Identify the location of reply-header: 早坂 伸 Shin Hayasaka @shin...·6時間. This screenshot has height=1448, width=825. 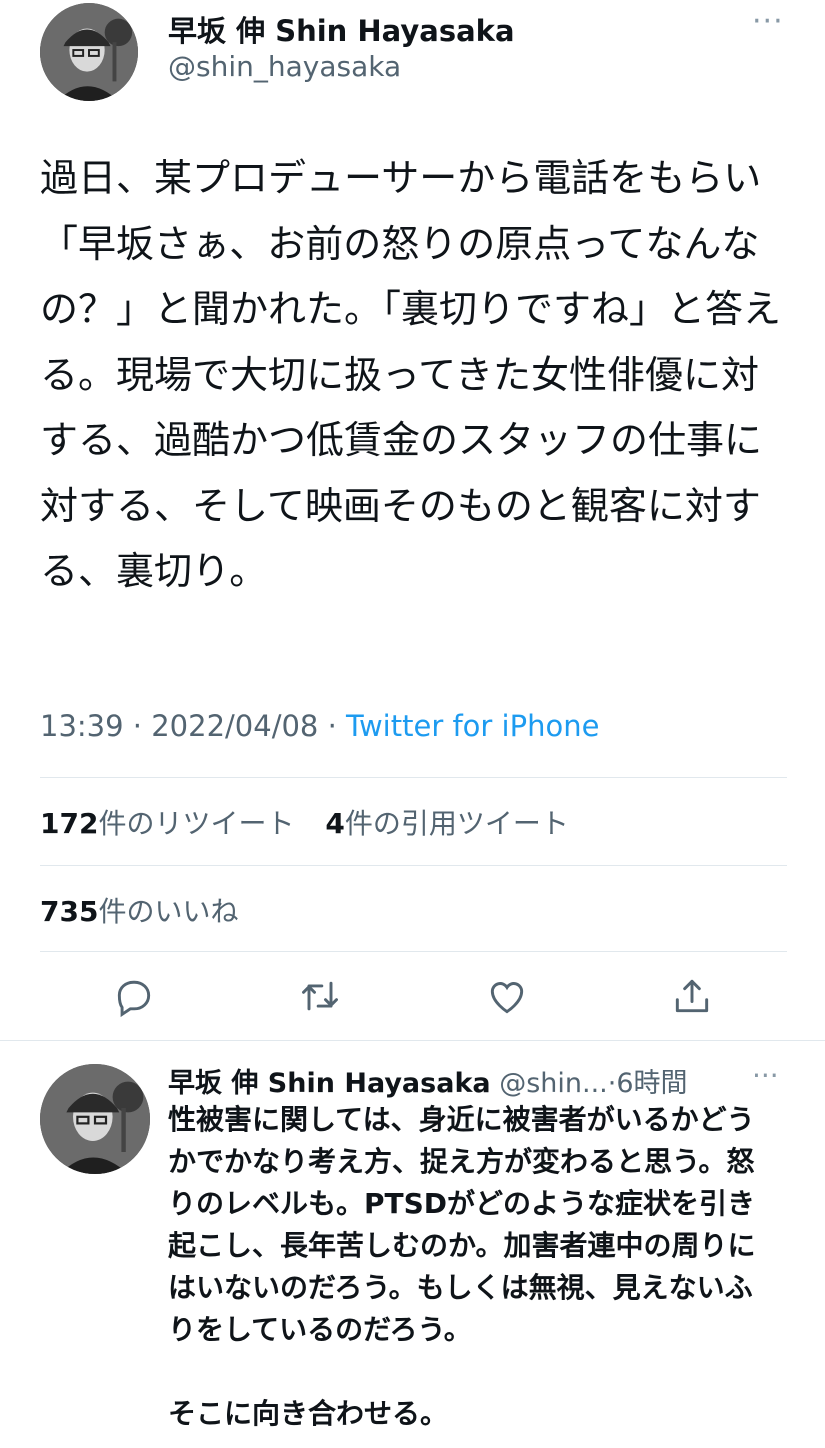
(428, 1080).